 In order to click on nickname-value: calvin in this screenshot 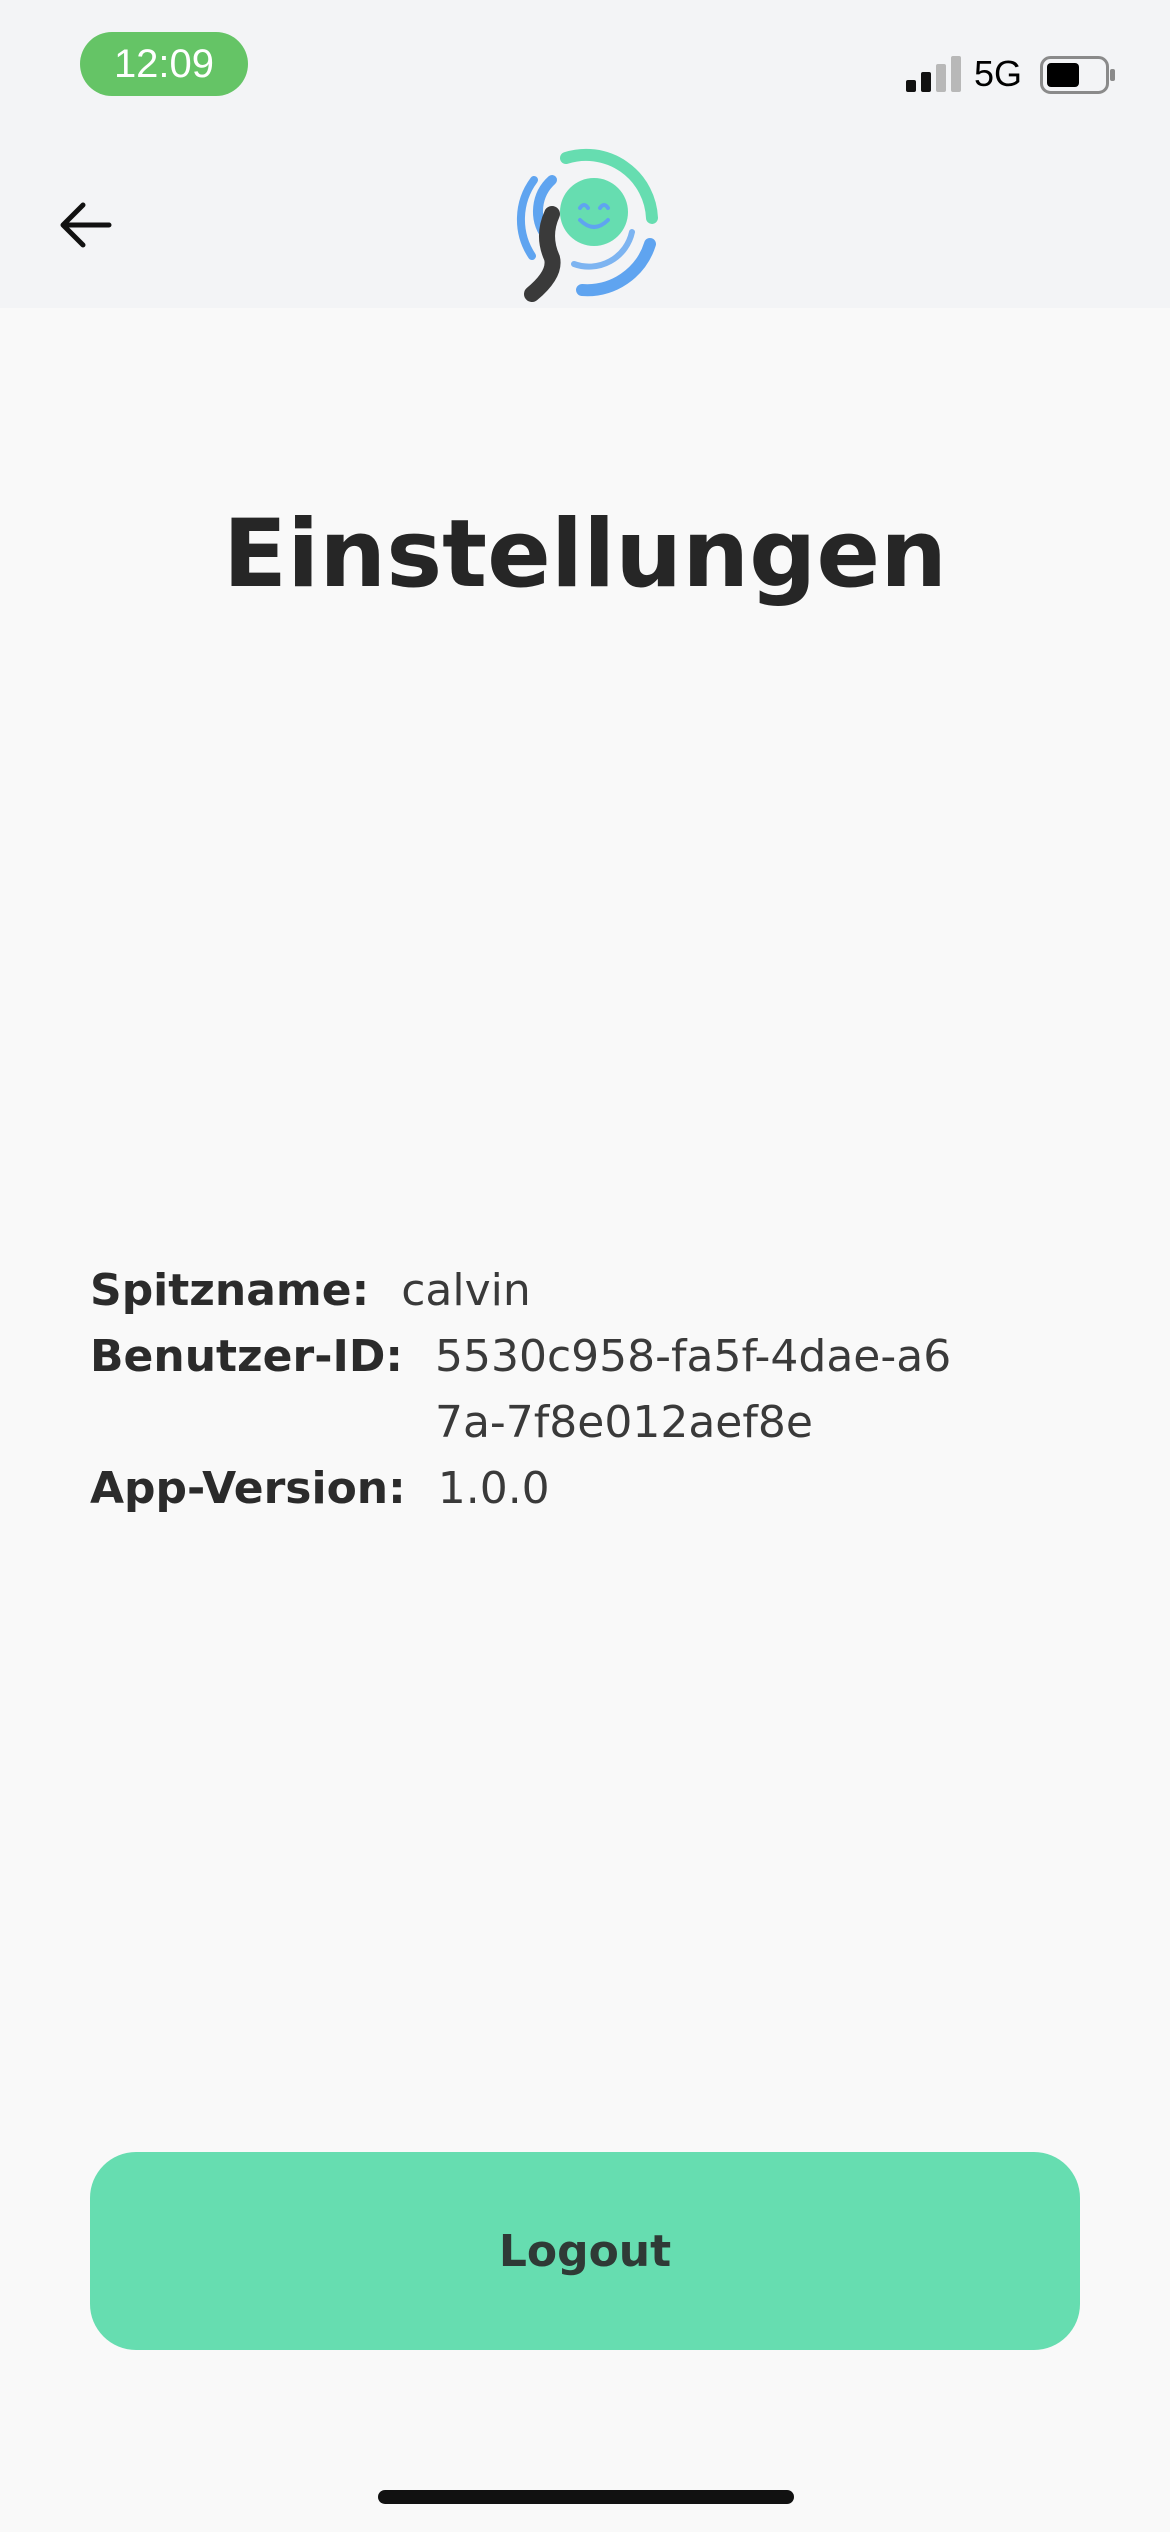, I will do `click(466, 1290)`.